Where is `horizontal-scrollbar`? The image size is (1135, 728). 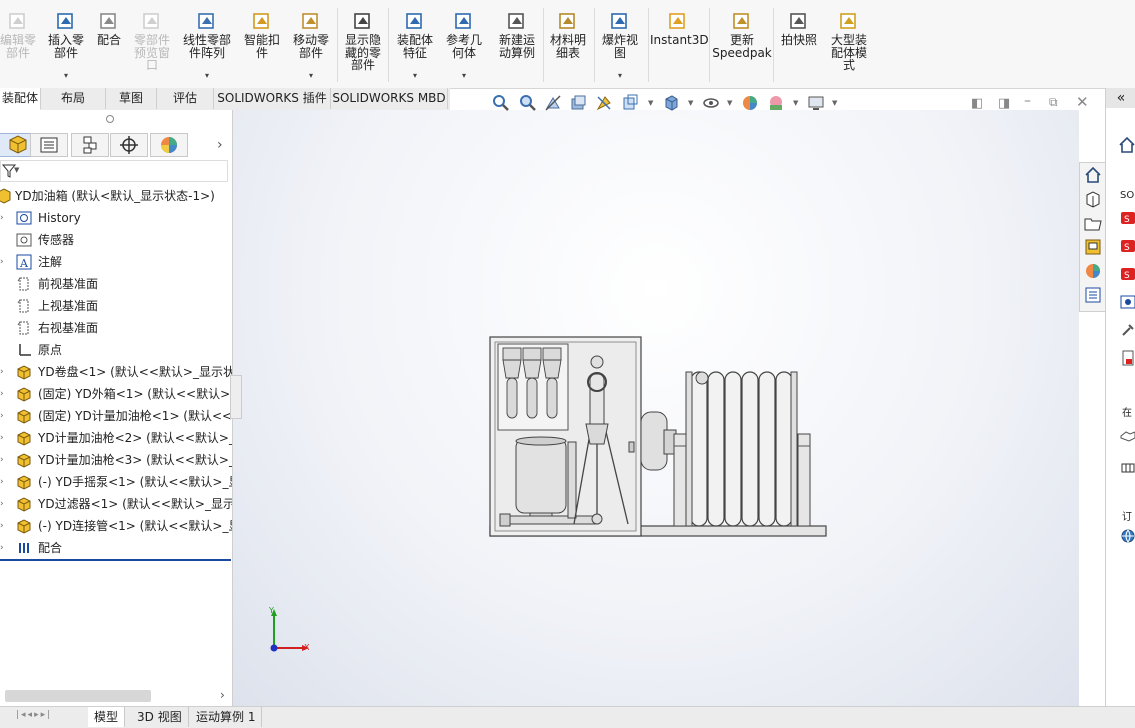 horizontal-scrollbar is located at coordinates (78, 696).